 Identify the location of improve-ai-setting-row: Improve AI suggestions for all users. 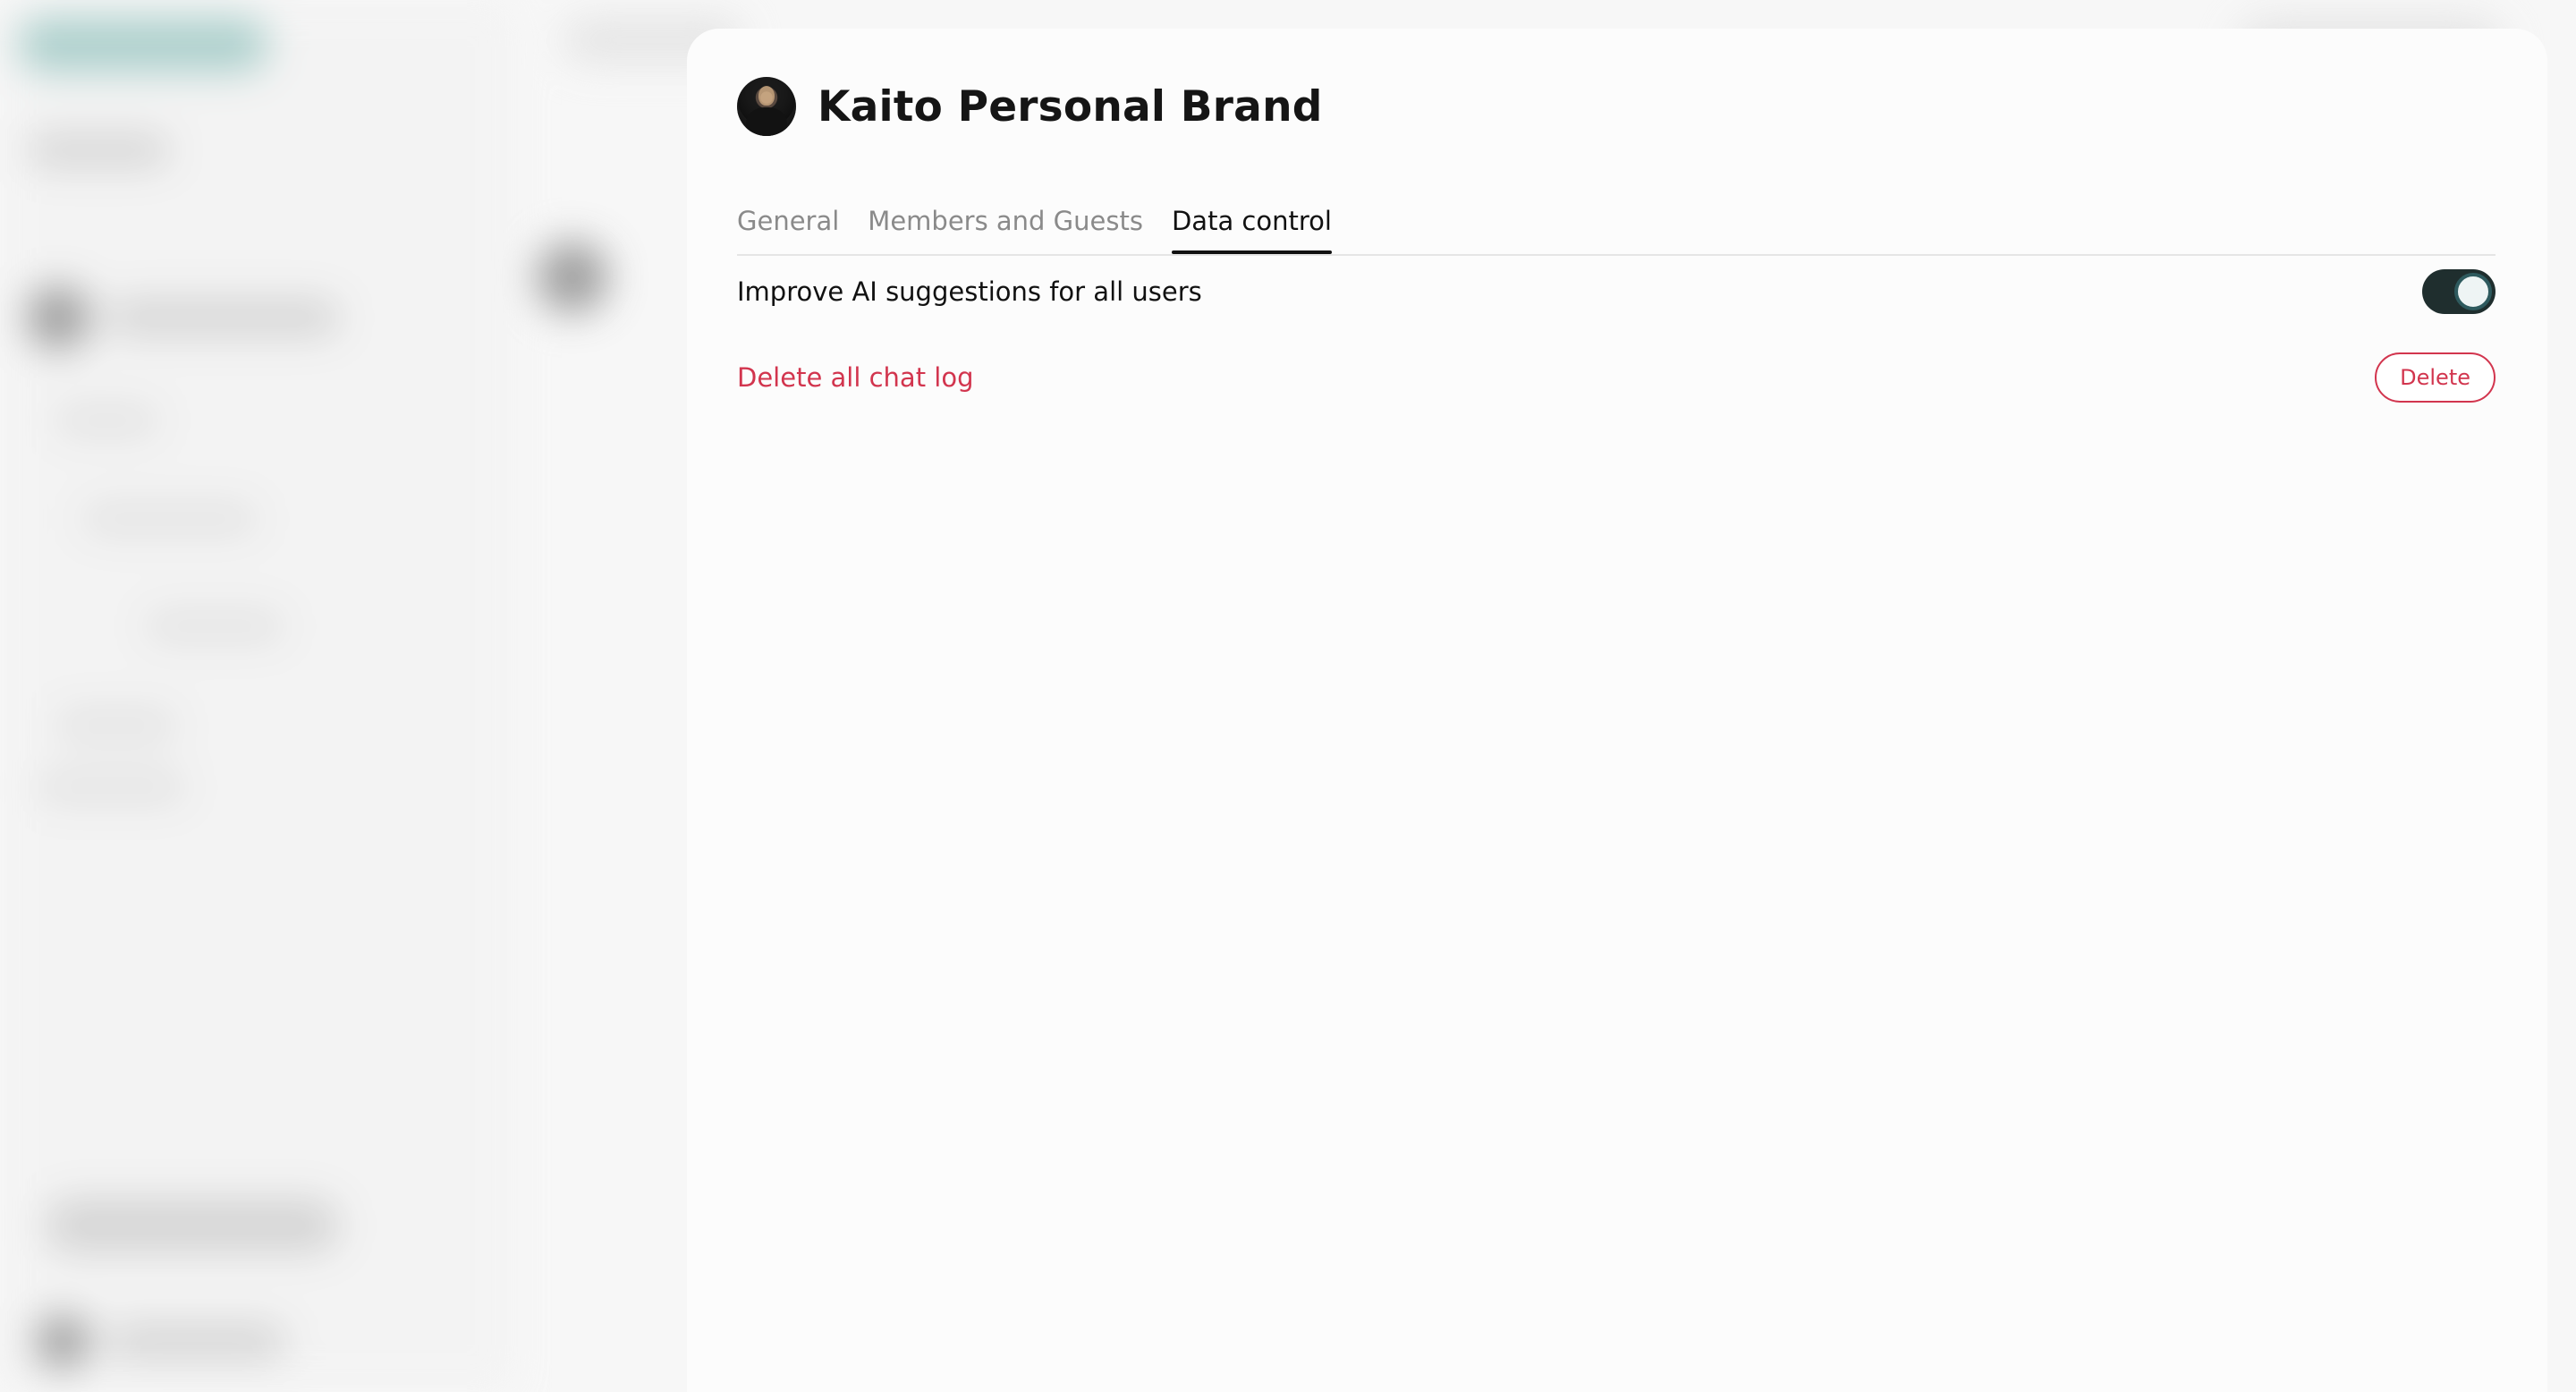
(1616, 291).